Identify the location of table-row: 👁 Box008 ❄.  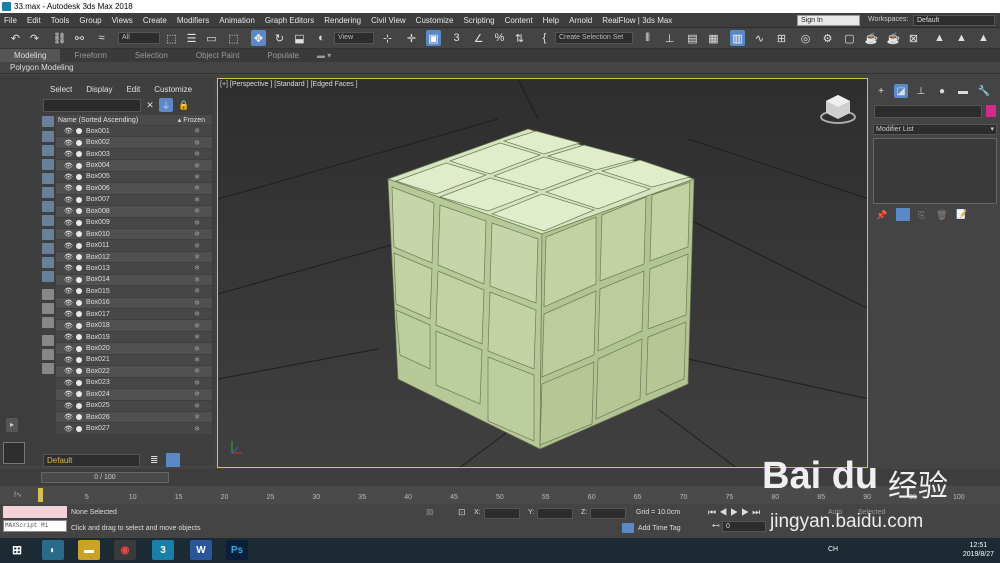
(134, 212).